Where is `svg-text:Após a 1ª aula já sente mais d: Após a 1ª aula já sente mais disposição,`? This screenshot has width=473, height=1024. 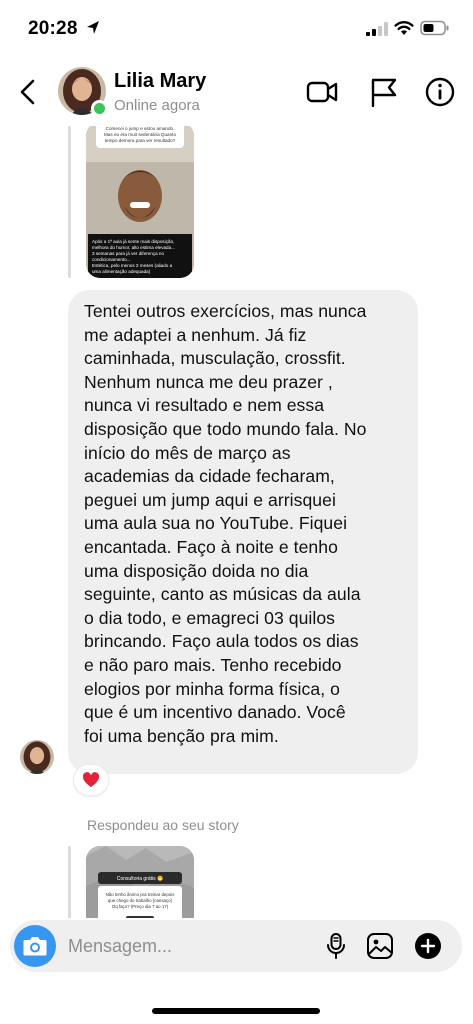 svg-text:Após a 1ª aula já sente mais d: Após a 1ª aula já sente mais disposição, is located at coordinates (133, 241).